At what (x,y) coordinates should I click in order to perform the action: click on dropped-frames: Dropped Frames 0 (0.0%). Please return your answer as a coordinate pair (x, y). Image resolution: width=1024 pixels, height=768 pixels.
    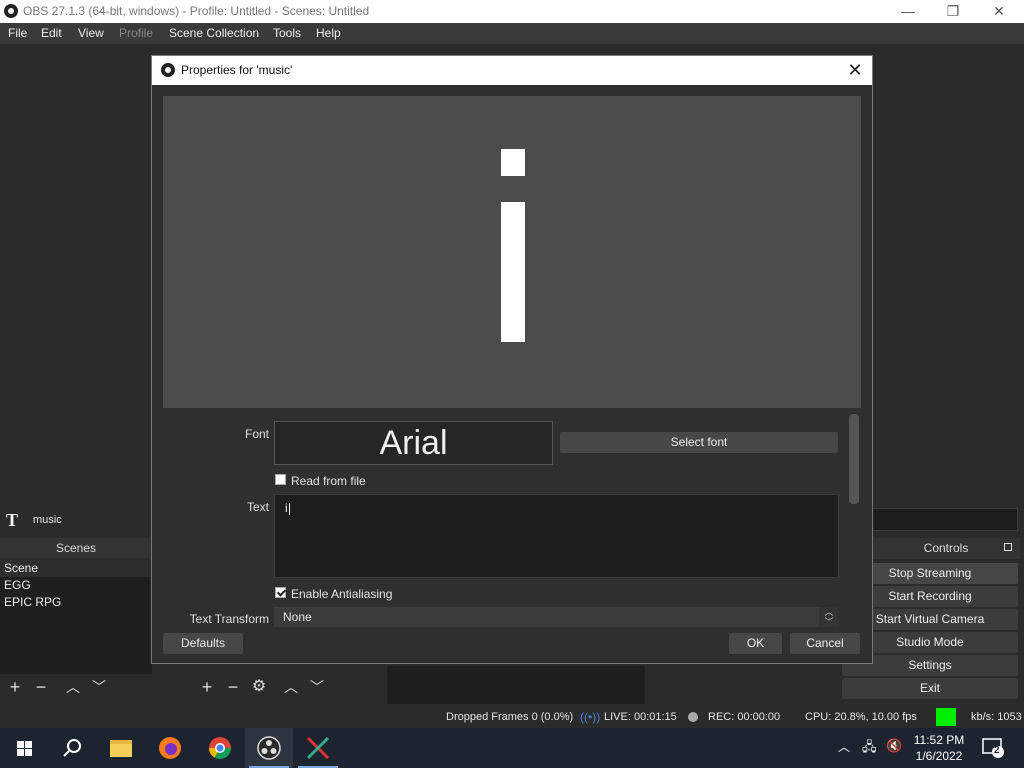
    Looking at the image, I should click on (510, 717).